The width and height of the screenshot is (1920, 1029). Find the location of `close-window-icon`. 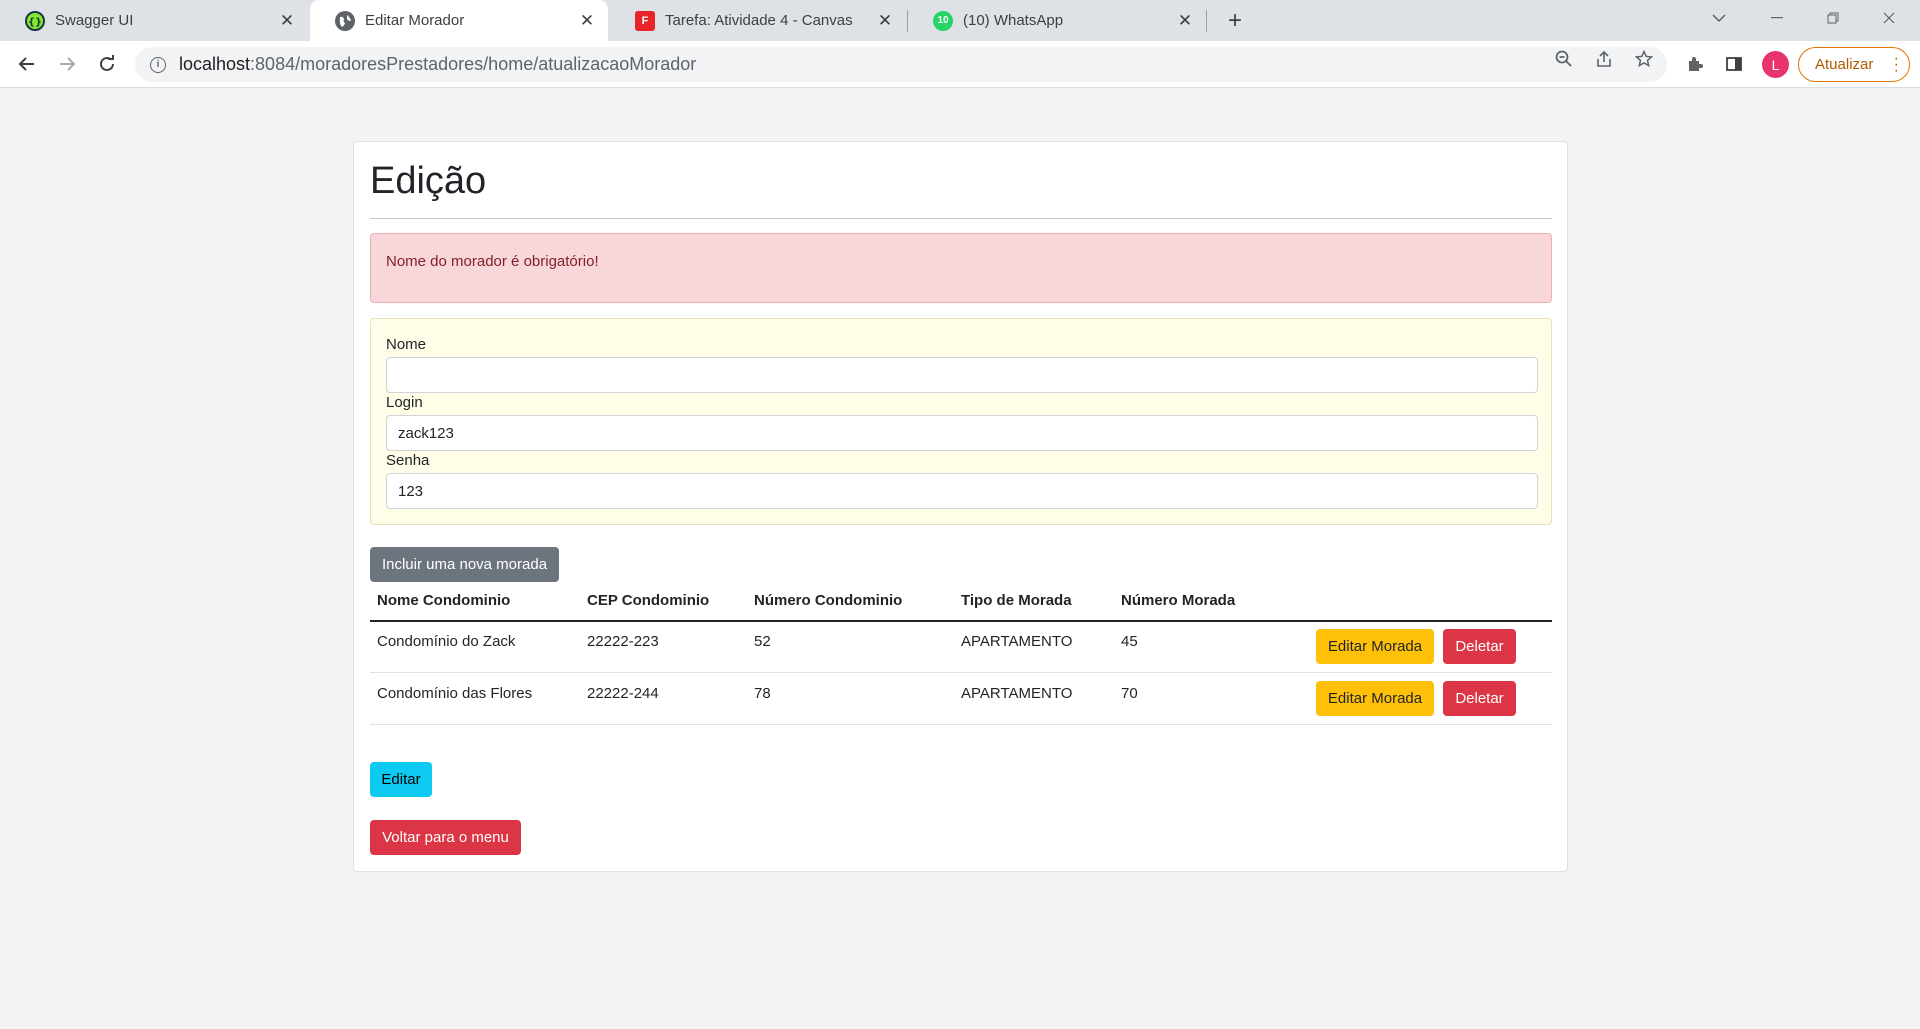

close-window-icon is located at coordinates (1889, 18).